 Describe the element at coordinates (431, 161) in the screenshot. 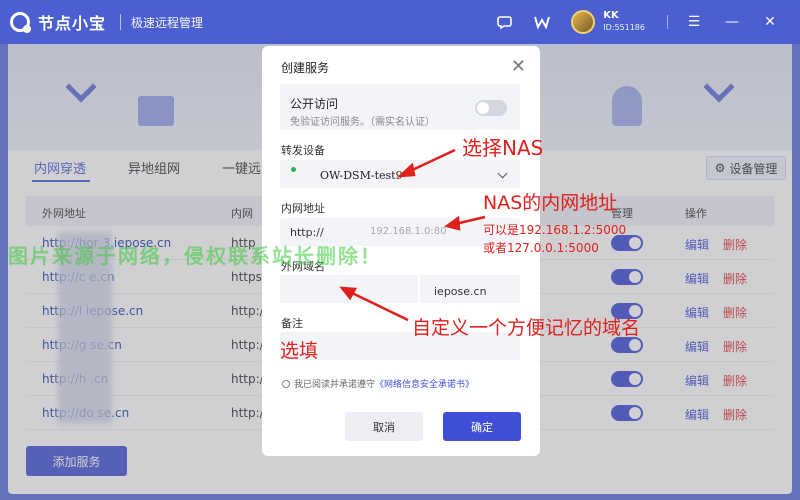

I see `arrow-select-nas` at that location.